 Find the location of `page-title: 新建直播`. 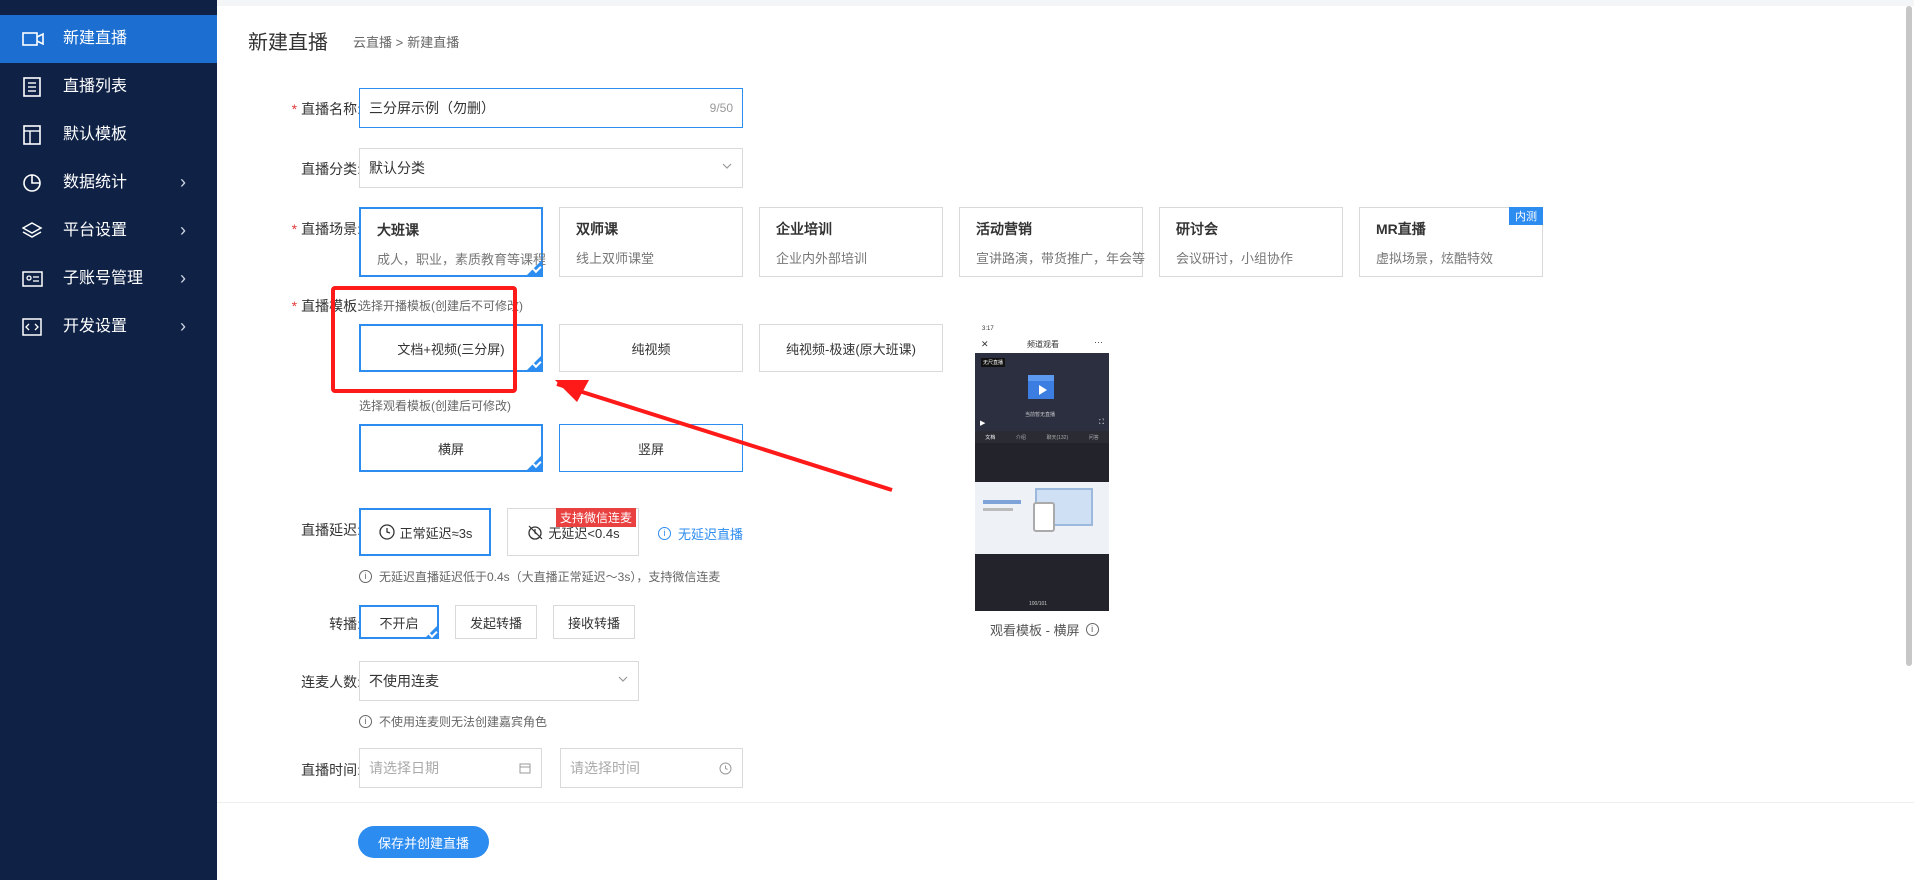

page-title: 新建直播 is located at coordinates (288, 43).